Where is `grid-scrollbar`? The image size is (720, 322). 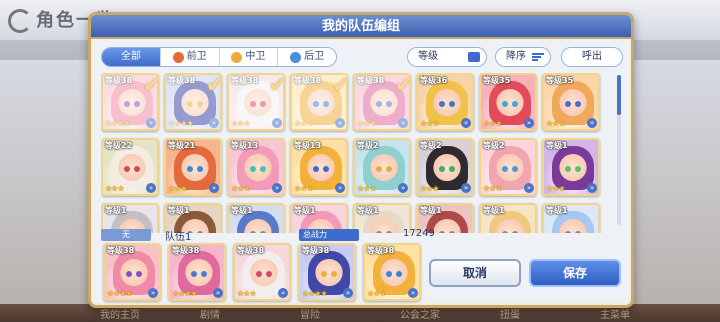
grid-scrollbar is located at coordinates (619, 150).